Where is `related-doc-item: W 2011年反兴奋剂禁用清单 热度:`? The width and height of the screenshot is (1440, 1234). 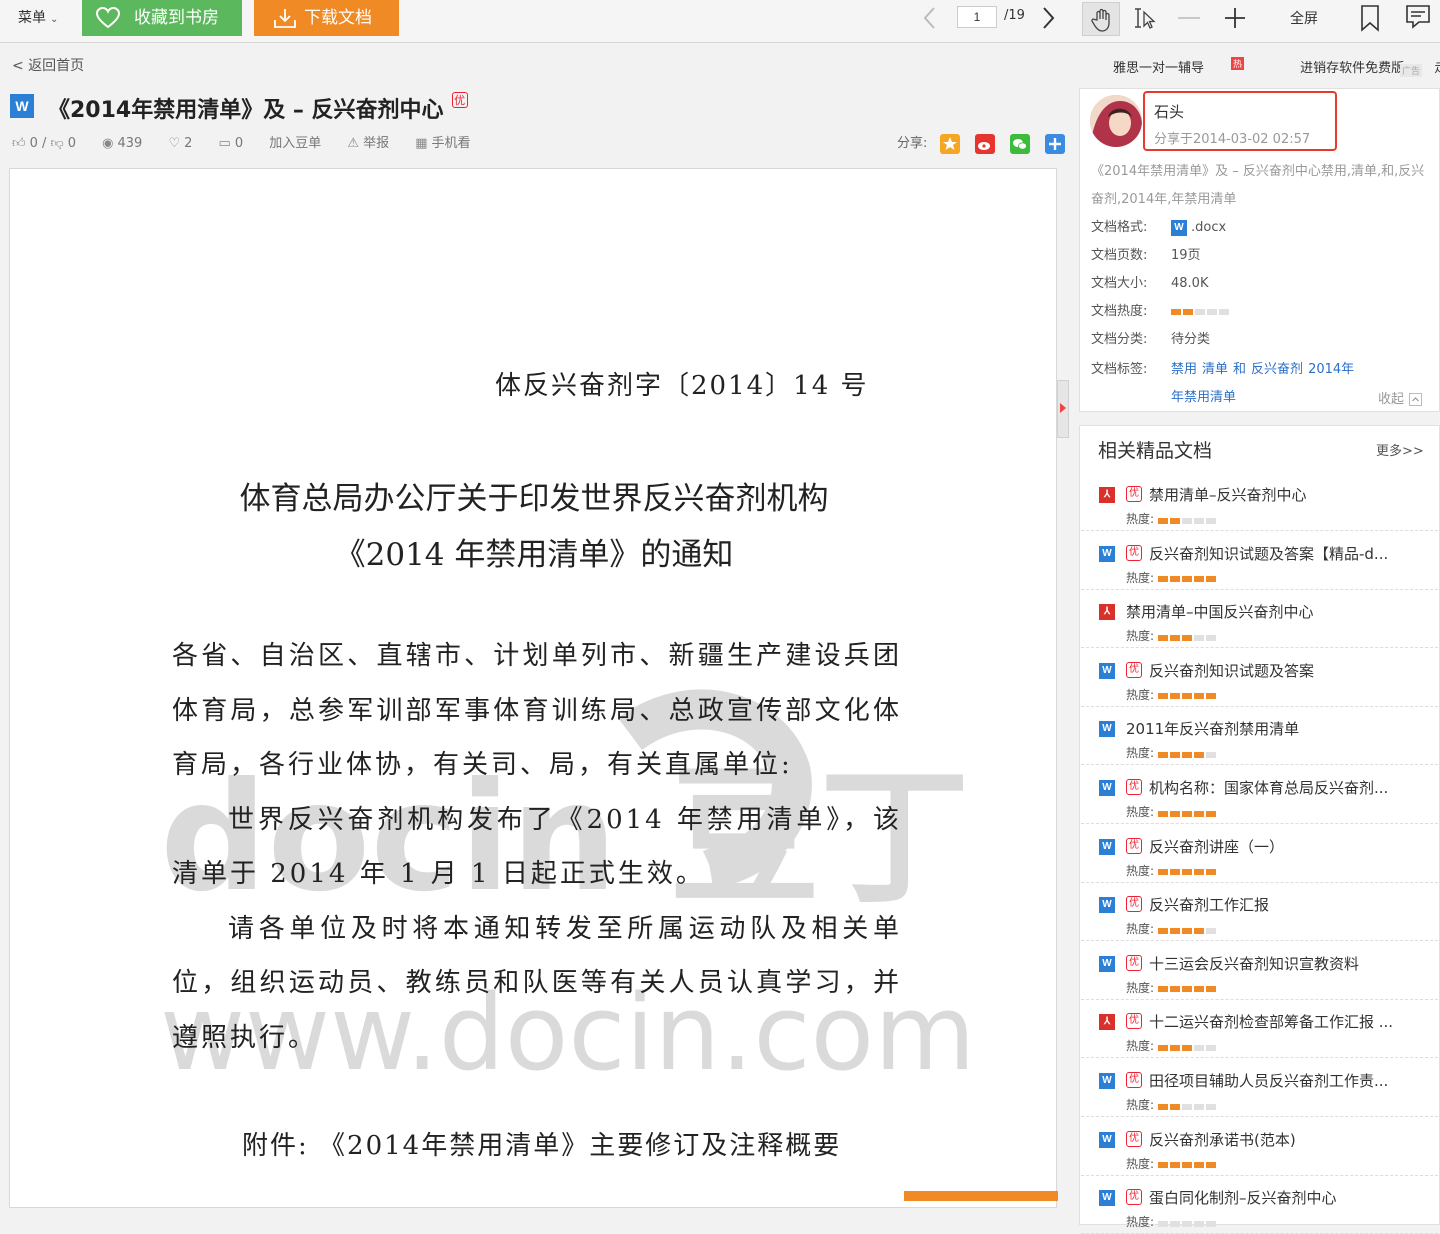
related-doc-item: W 2011年反兴奋剂禁用清单 热度: is located at coordinates (1259, 736).